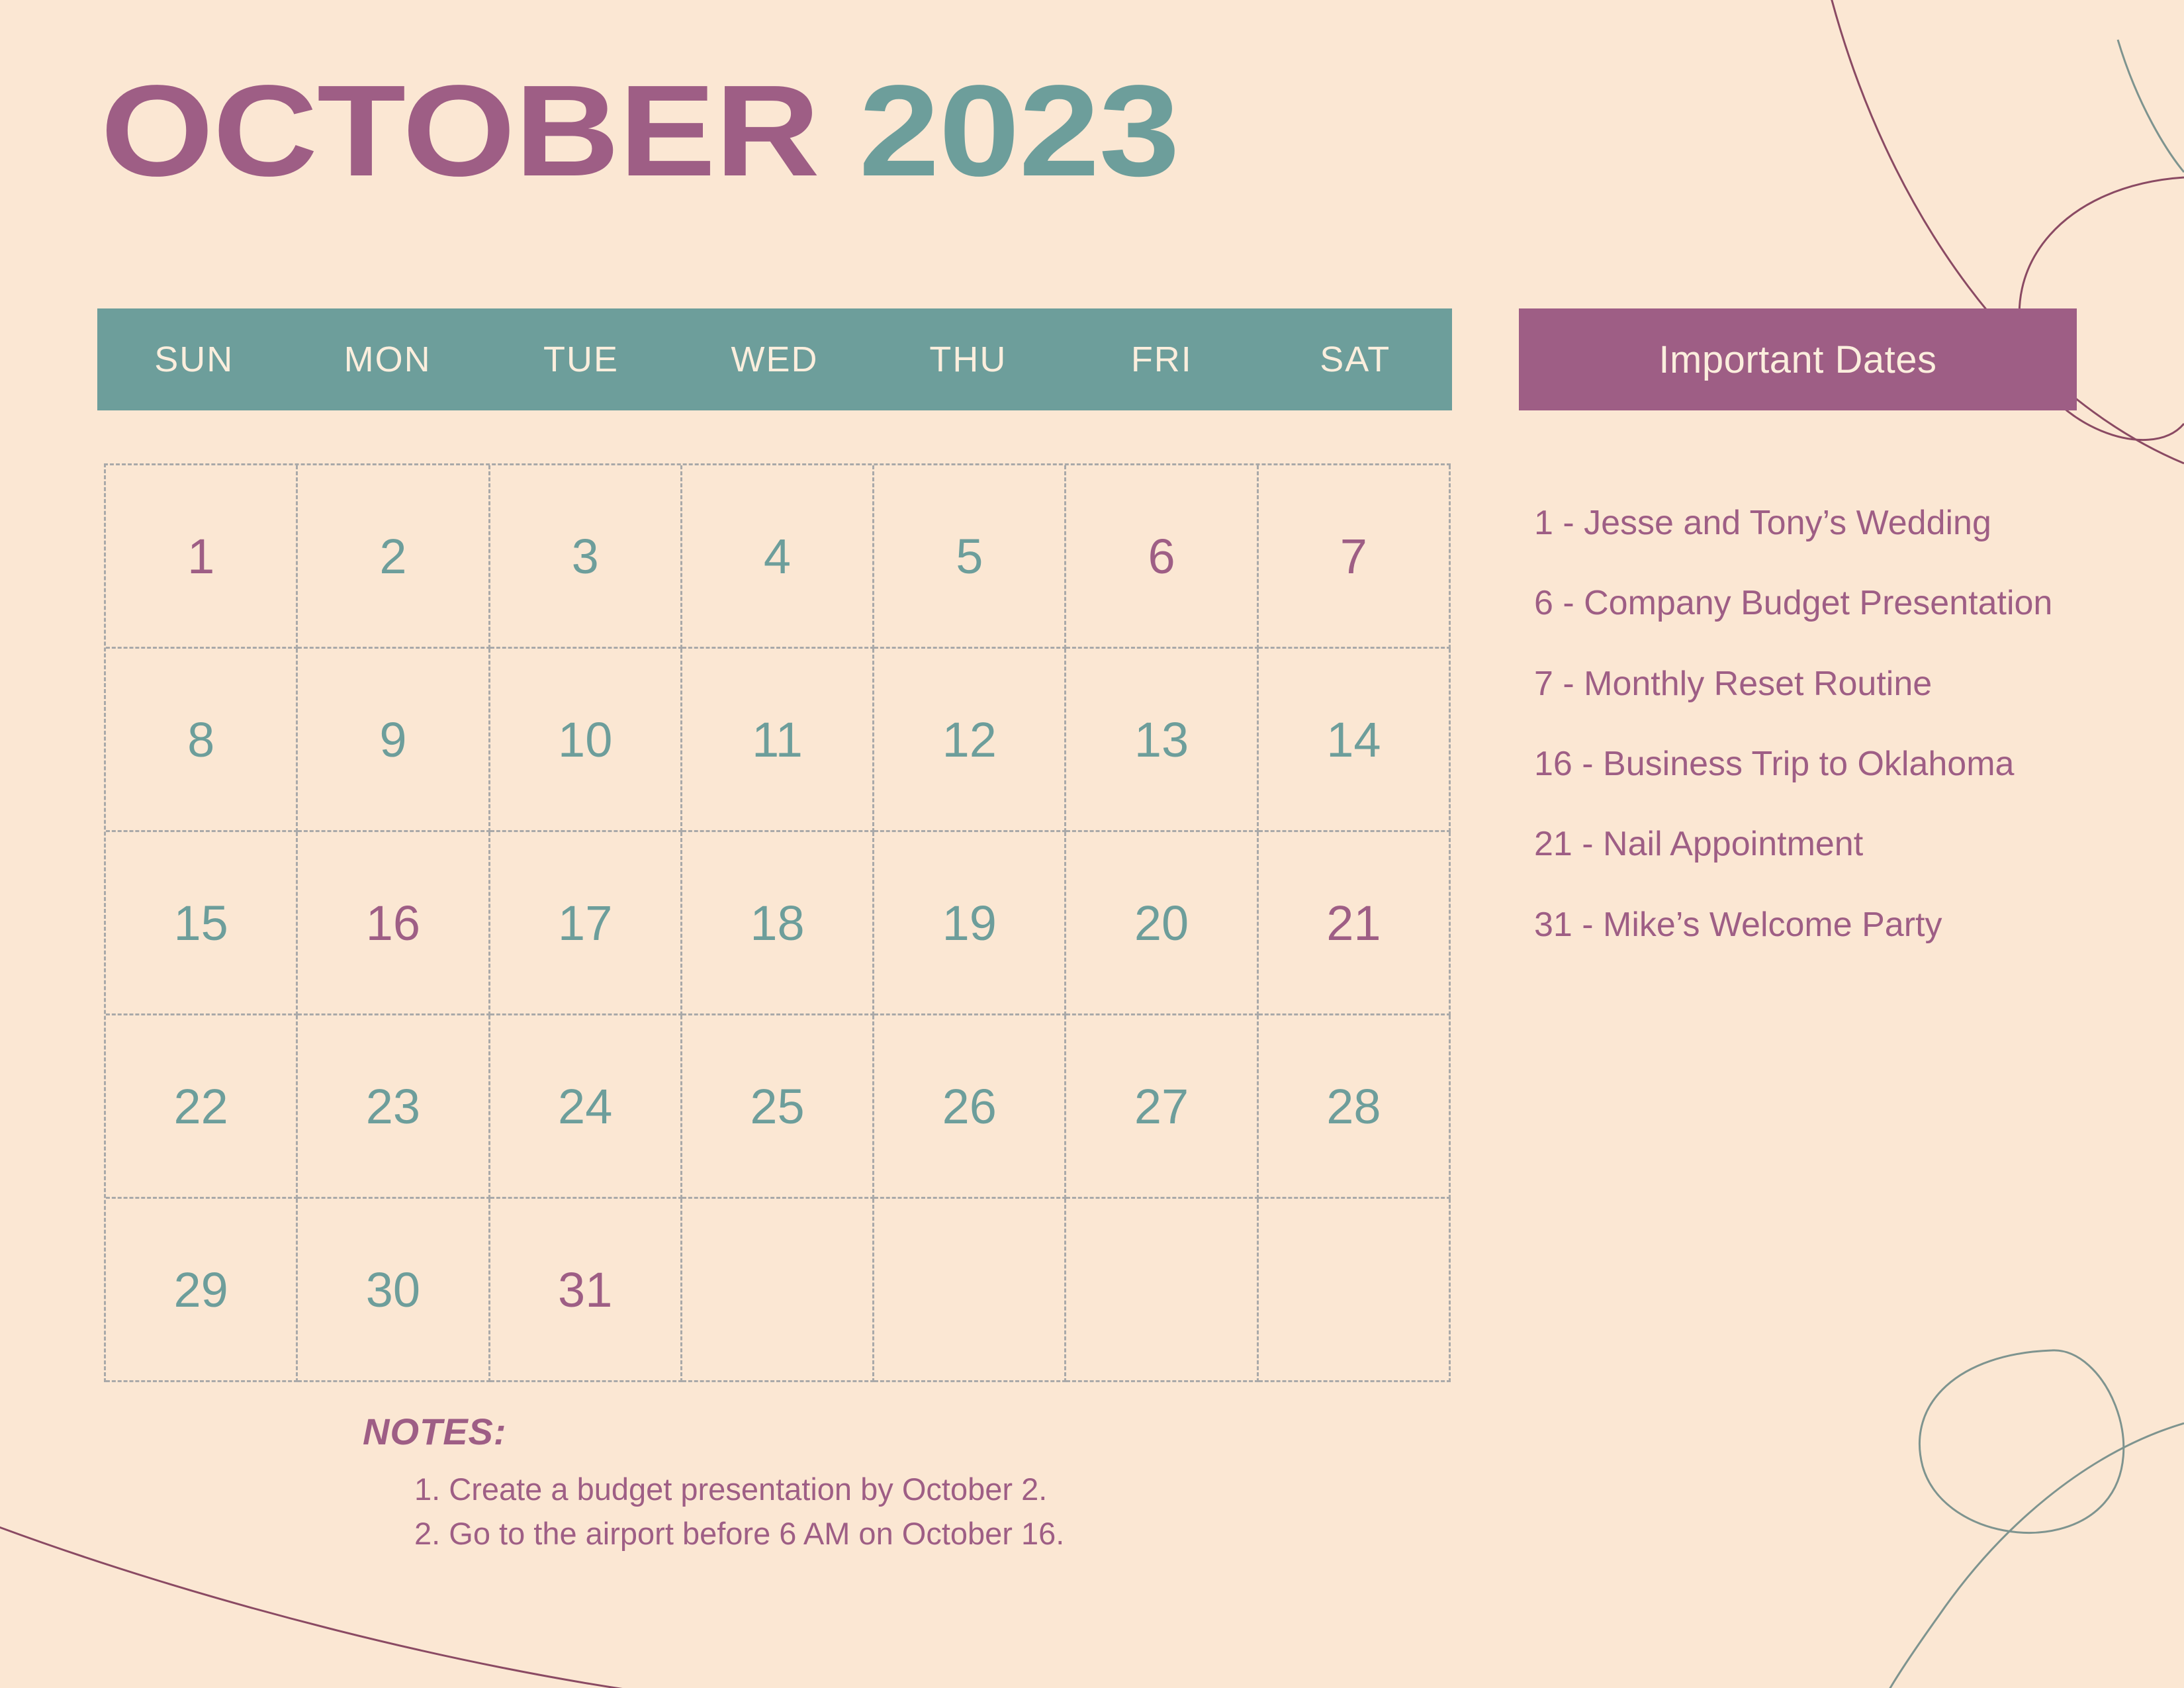  Describe the element at coordinates (968, 359) in the screenshot. I see `weekday-header-thu: THU` at that location.